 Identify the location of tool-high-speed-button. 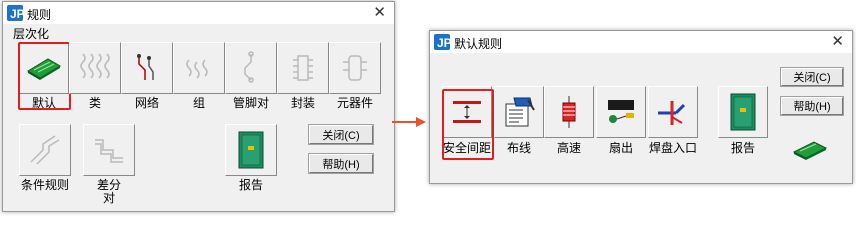
(569, 112).